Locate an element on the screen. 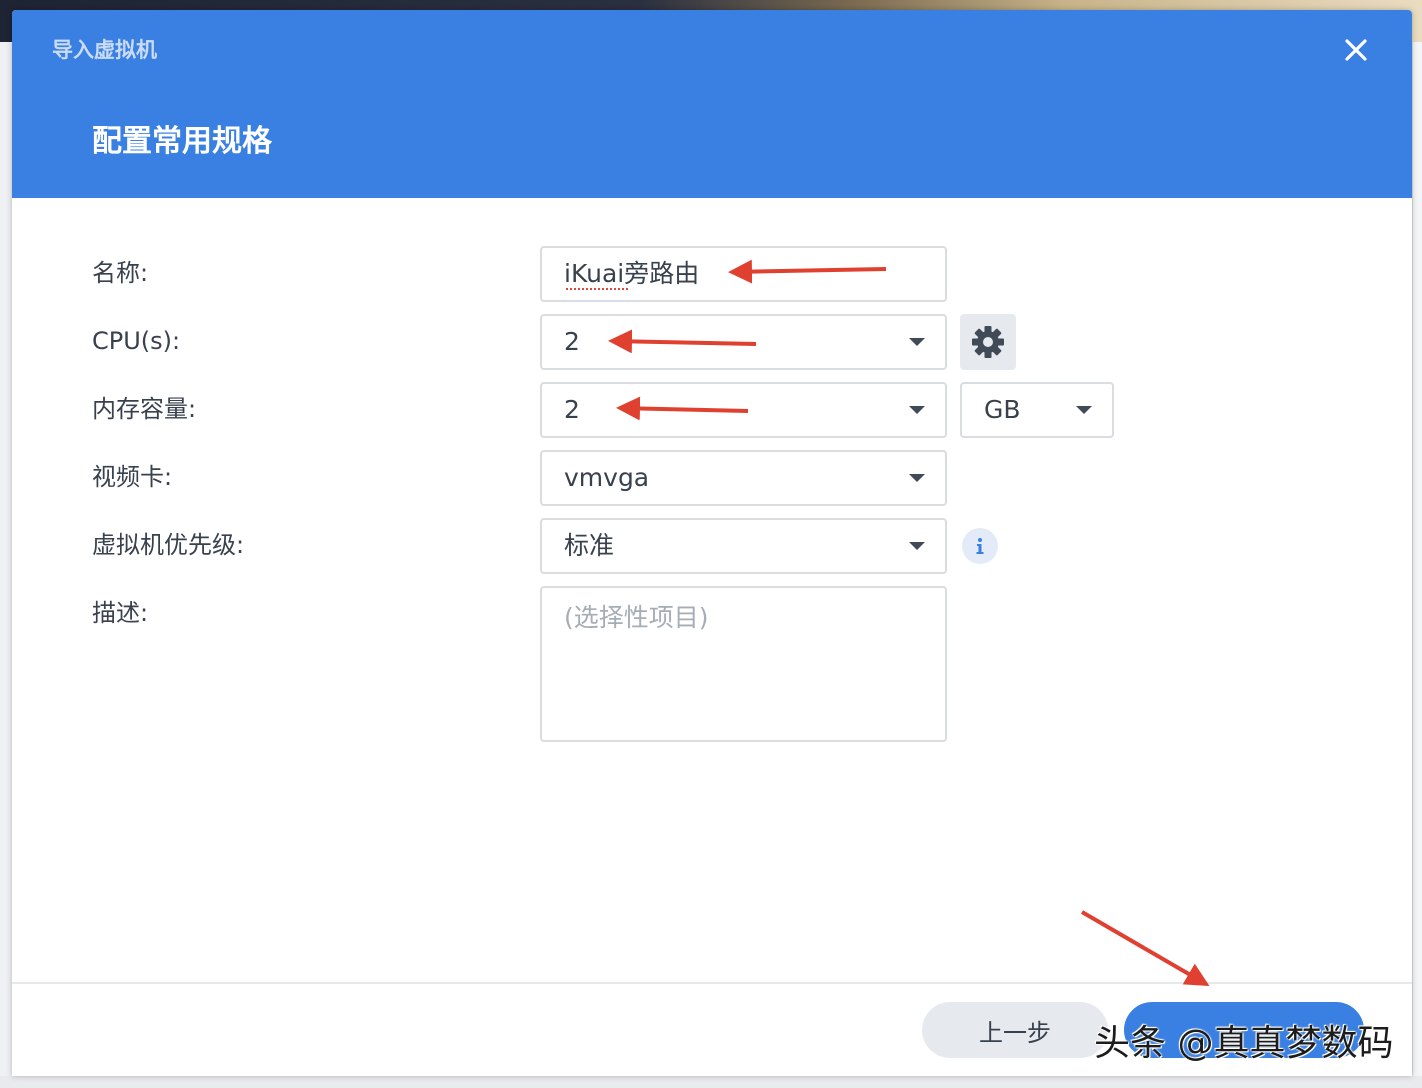 This screenshot has height=1088, width=1422. window-title: 导入虚拟机 is located at coordinates (104, 50).